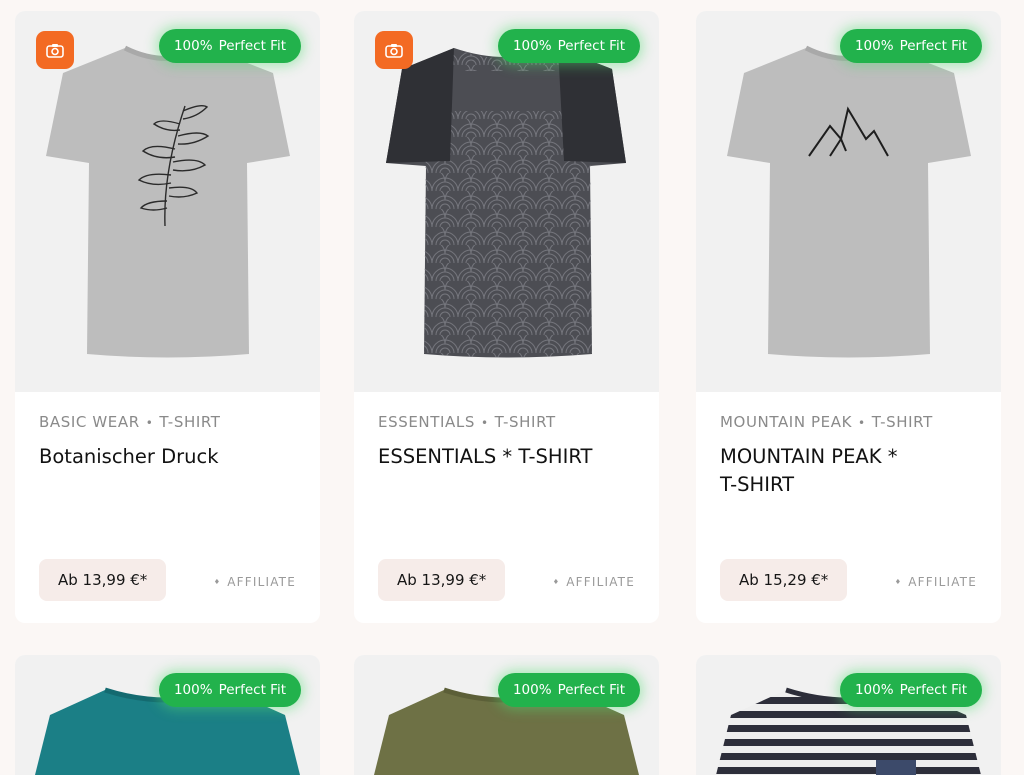 This screenshot has height=775, width=1024. What do you see at coordinates (786, 422) in the screenshot?
I see `brand-label: MOUNTAIN PEAK` at bounding box center [786, 422].